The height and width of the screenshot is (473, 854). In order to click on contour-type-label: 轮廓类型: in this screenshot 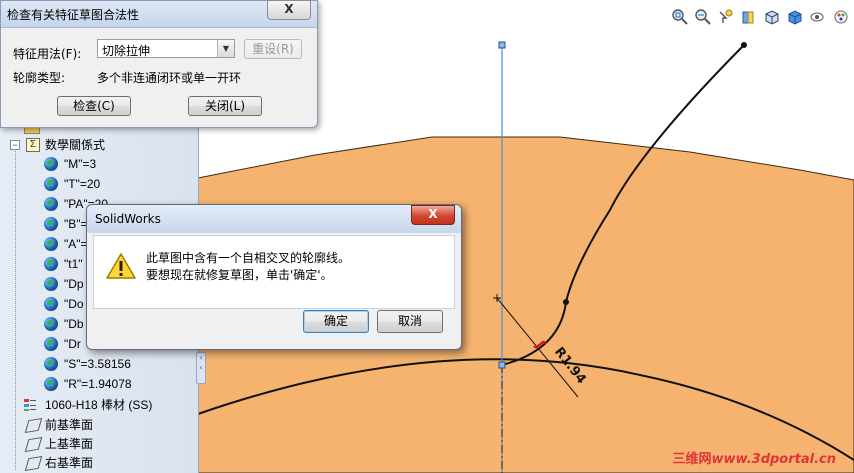, I will do `click(39, 78)`.